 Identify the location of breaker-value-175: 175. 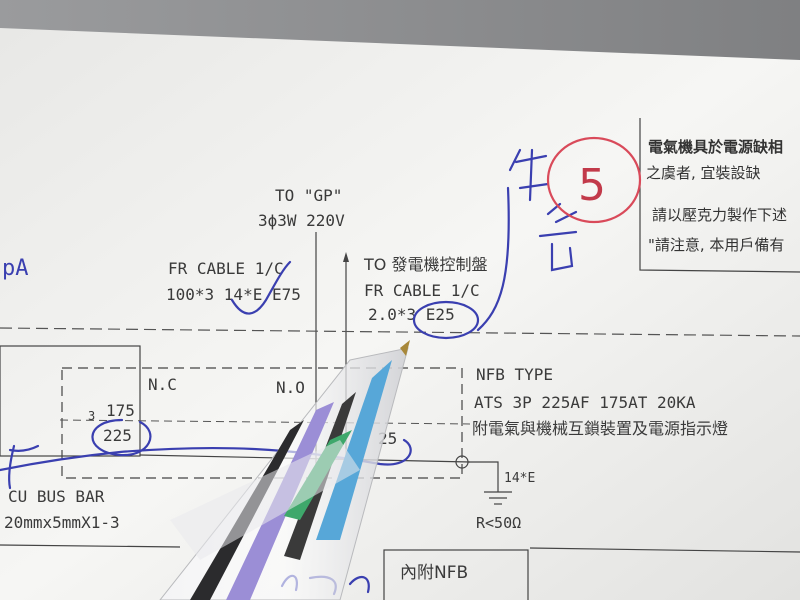
(120, 410).